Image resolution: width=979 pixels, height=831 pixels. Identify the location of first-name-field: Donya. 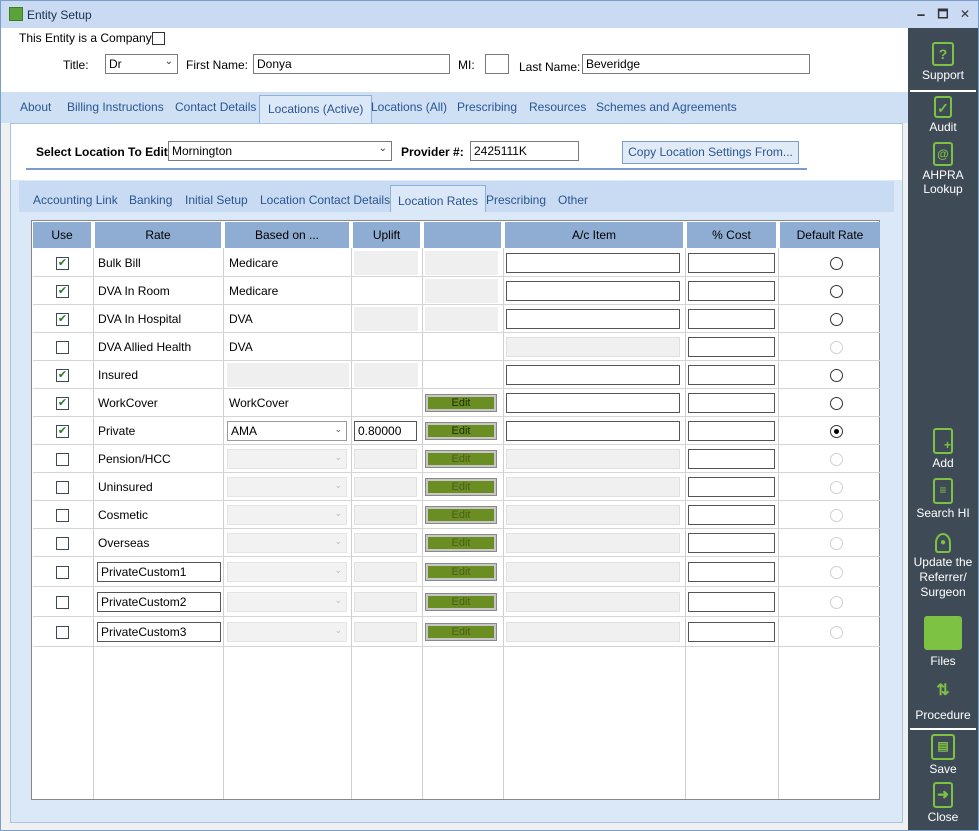
(351, 64).